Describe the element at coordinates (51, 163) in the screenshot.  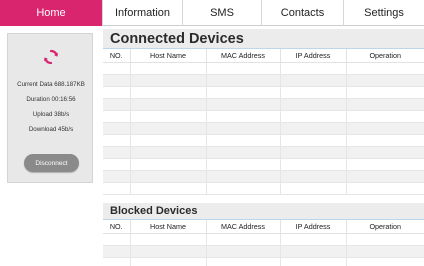
I see `disconnect-button: Disconnect` at that location.